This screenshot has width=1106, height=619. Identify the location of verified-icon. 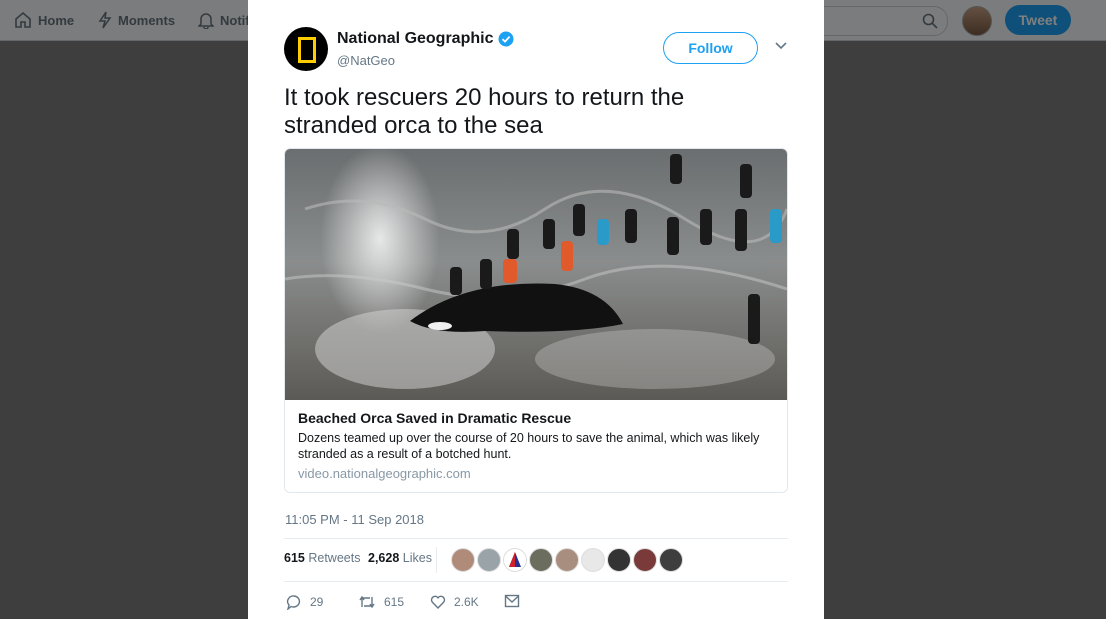
(506, 39).